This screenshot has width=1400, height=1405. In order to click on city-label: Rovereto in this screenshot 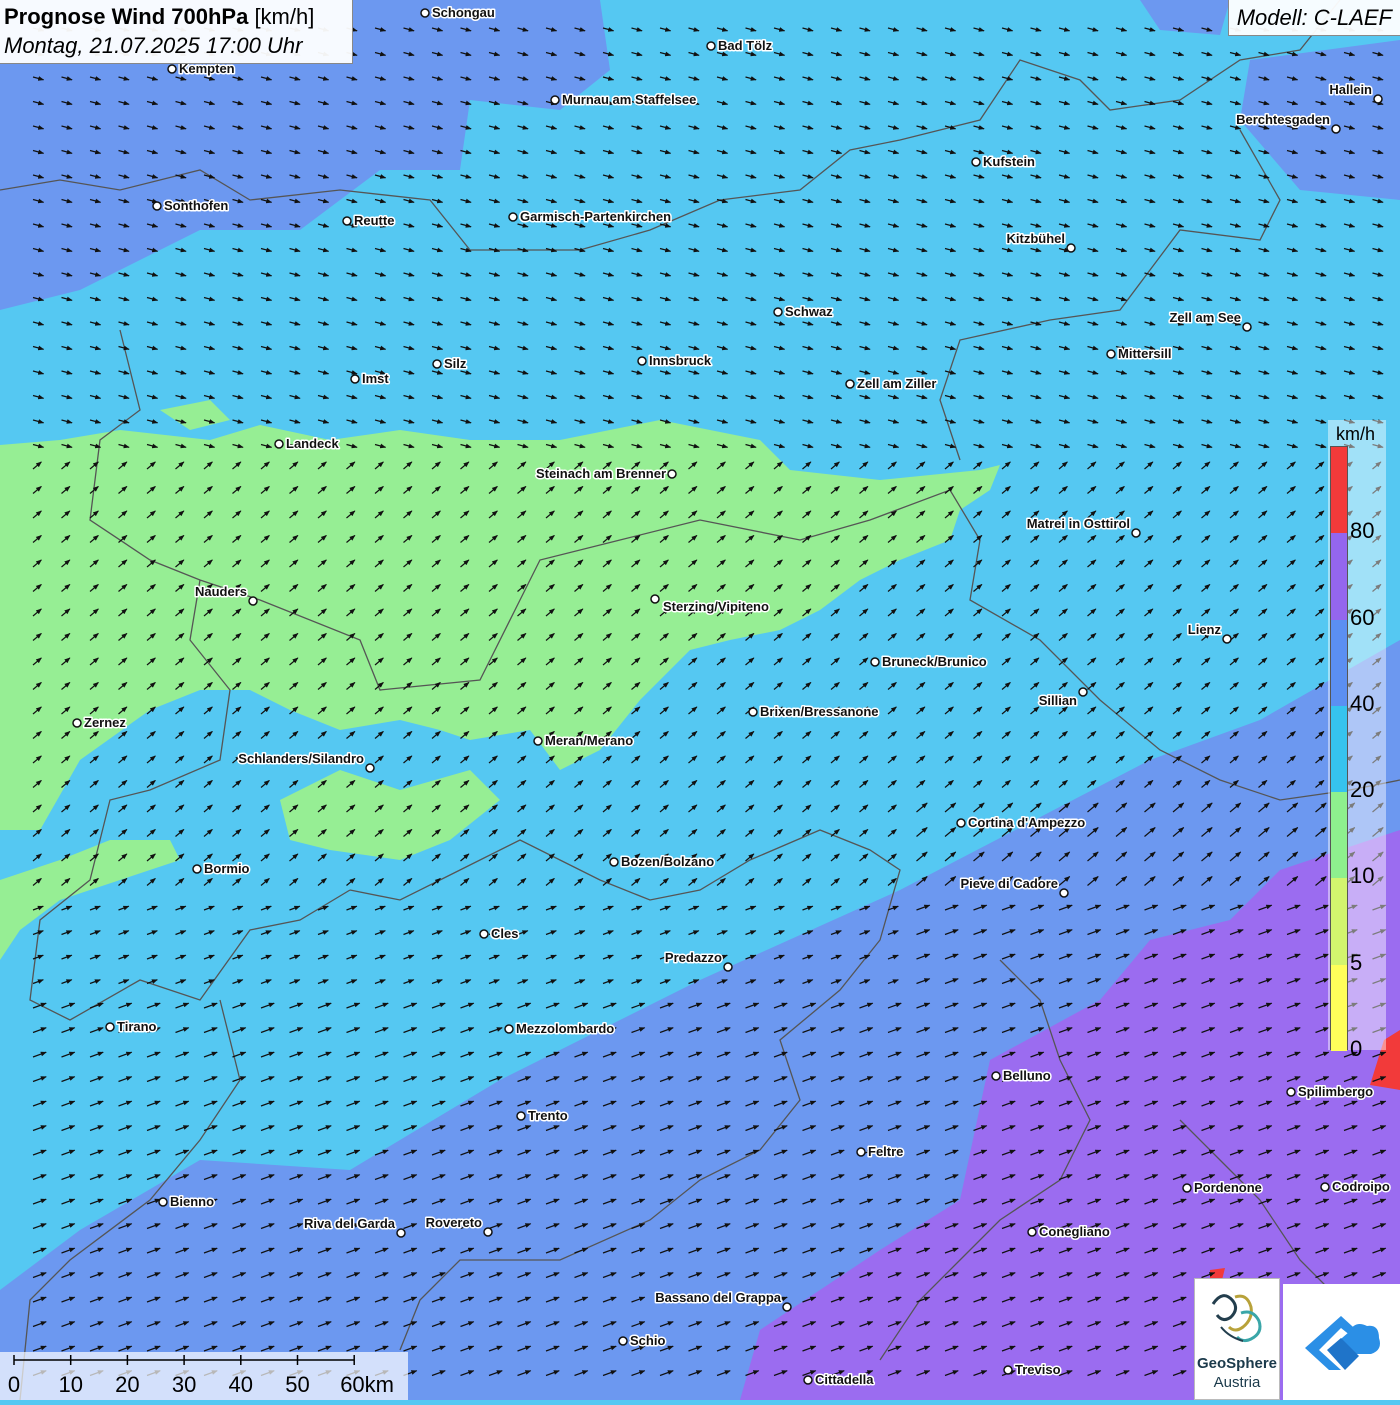, I will do `click(454, 1222)`.